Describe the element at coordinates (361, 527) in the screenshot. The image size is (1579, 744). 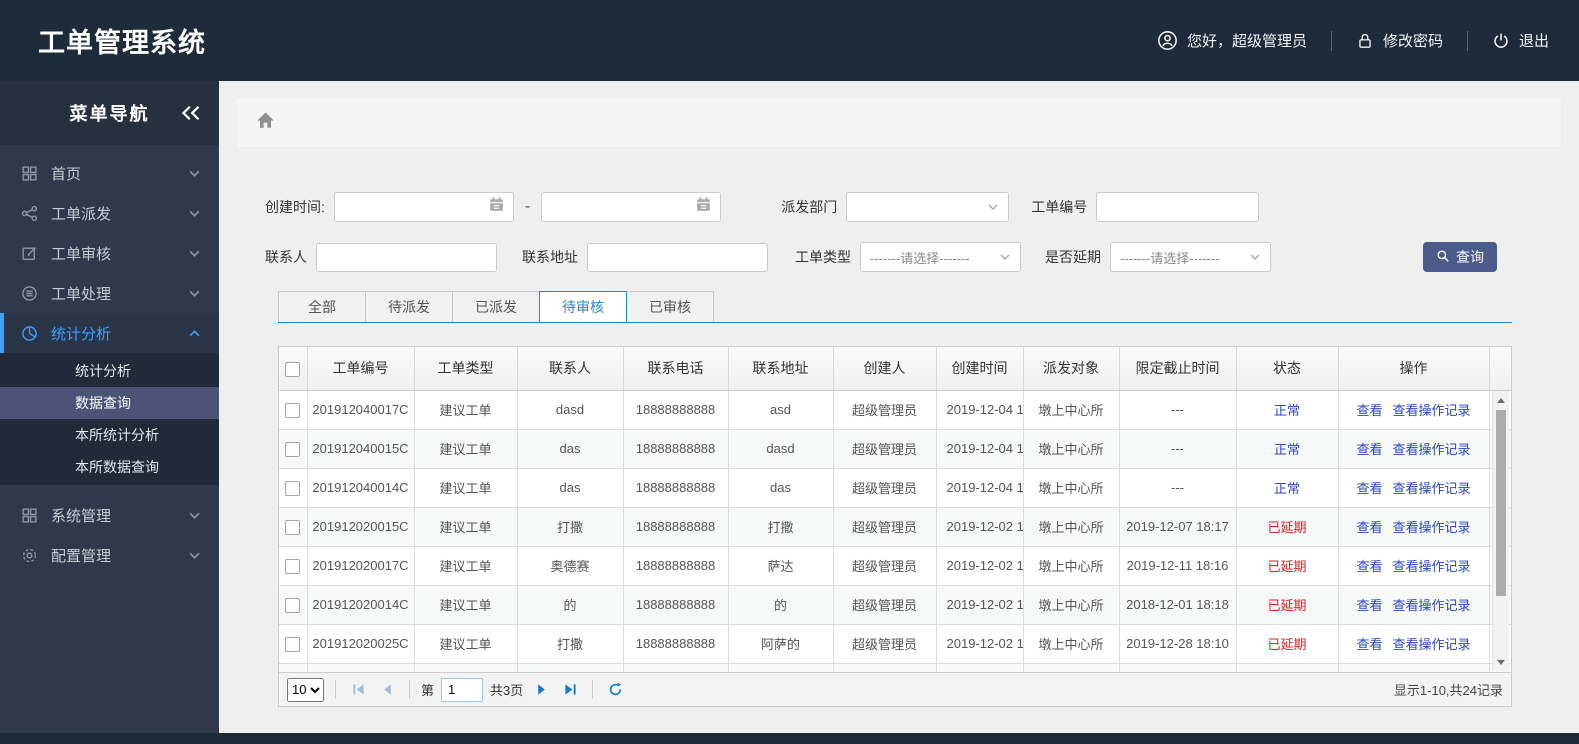
I see `cell-order-no: 201912020015C` at that location.